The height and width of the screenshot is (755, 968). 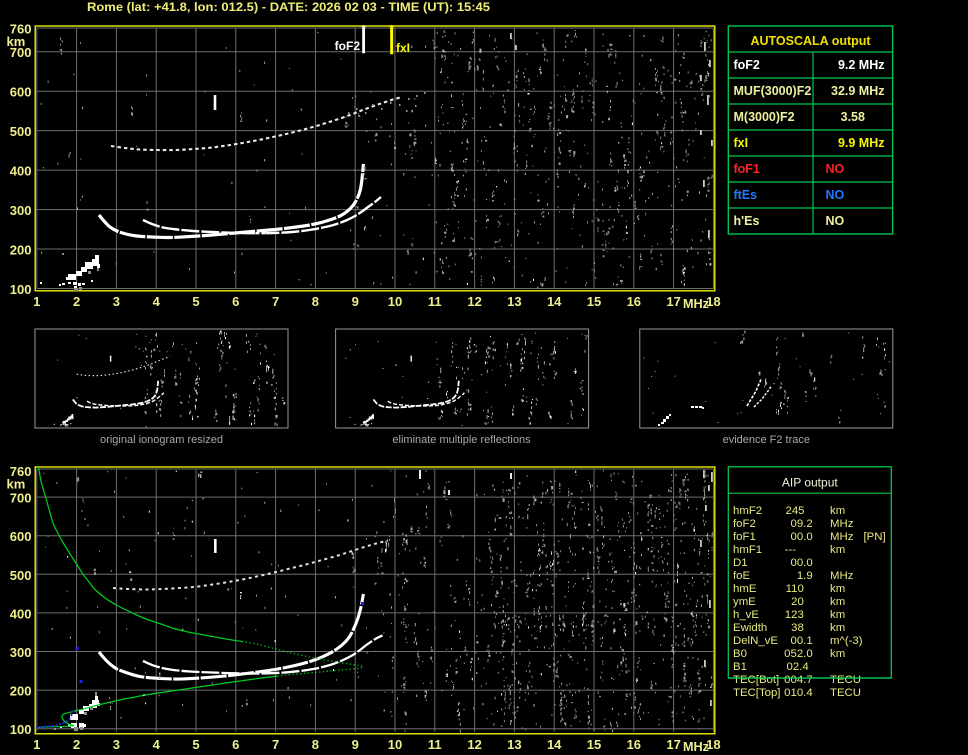 I want to click on svg-text: 00.1, so click(x=802, y=641).